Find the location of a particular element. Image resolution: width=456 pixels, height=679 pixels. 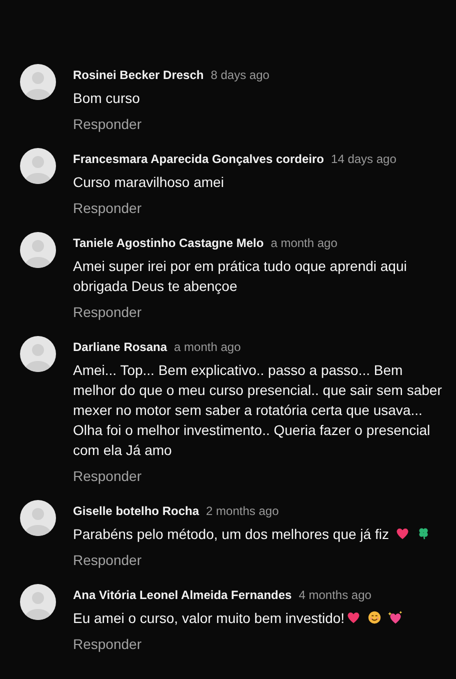

author-name: Rosinei Becker Dresch is located at coordinates (138, 75).